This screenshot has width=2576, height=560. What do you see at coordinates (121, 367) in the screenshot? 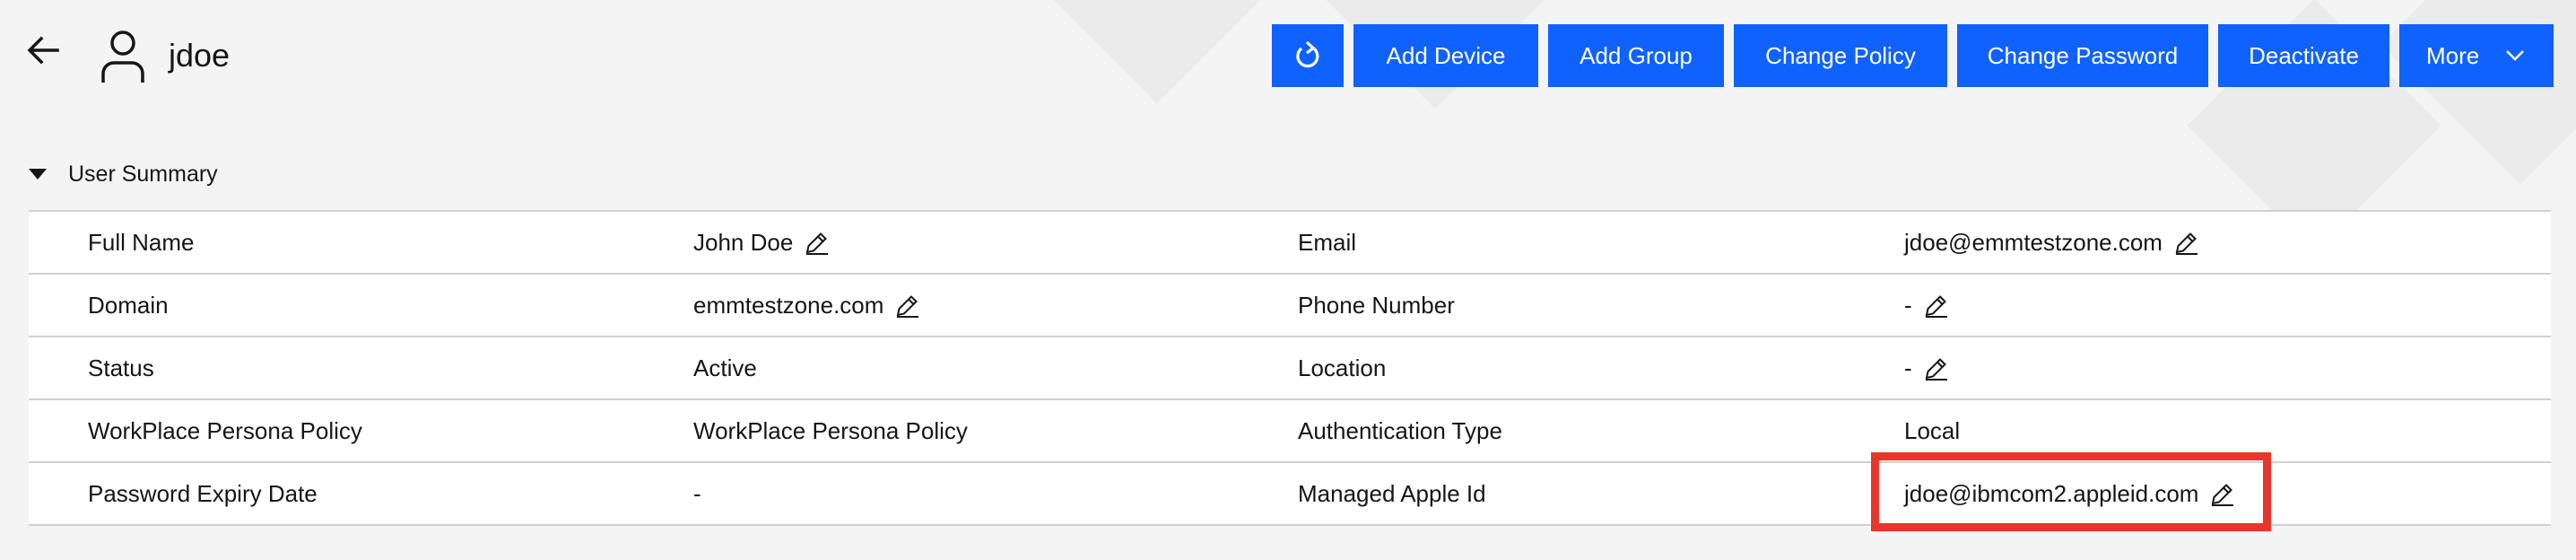
I see `field-label: Status` at bounding box center [121, 367].